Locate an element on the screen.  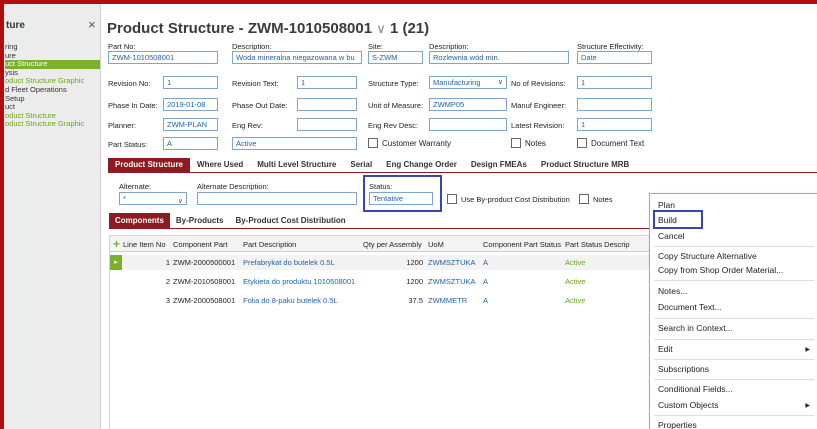
site-label: Site: is located at coordinates (376, 46).